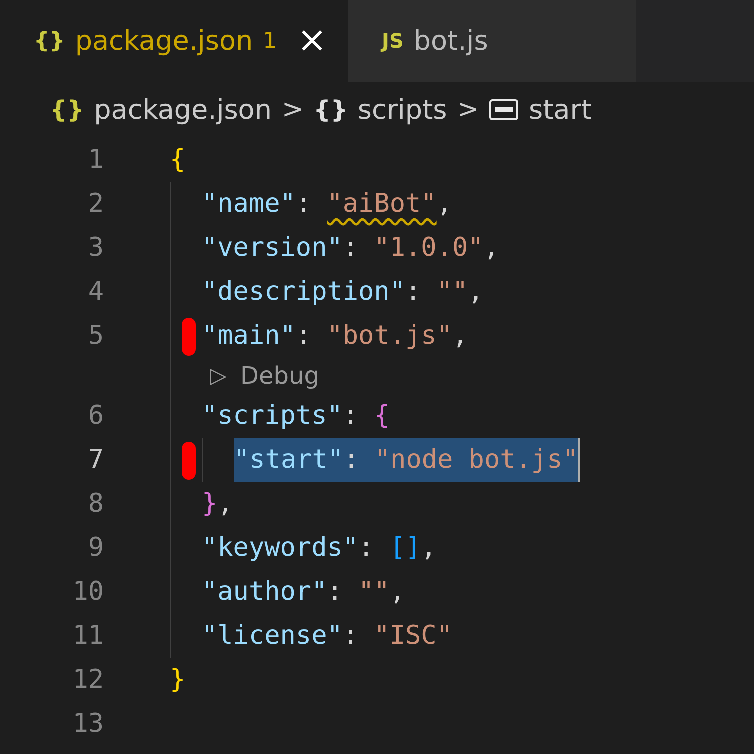  Describe the element at coordinates (164, 41) in the screenshot. I see `tab-label: package.json` at that location.